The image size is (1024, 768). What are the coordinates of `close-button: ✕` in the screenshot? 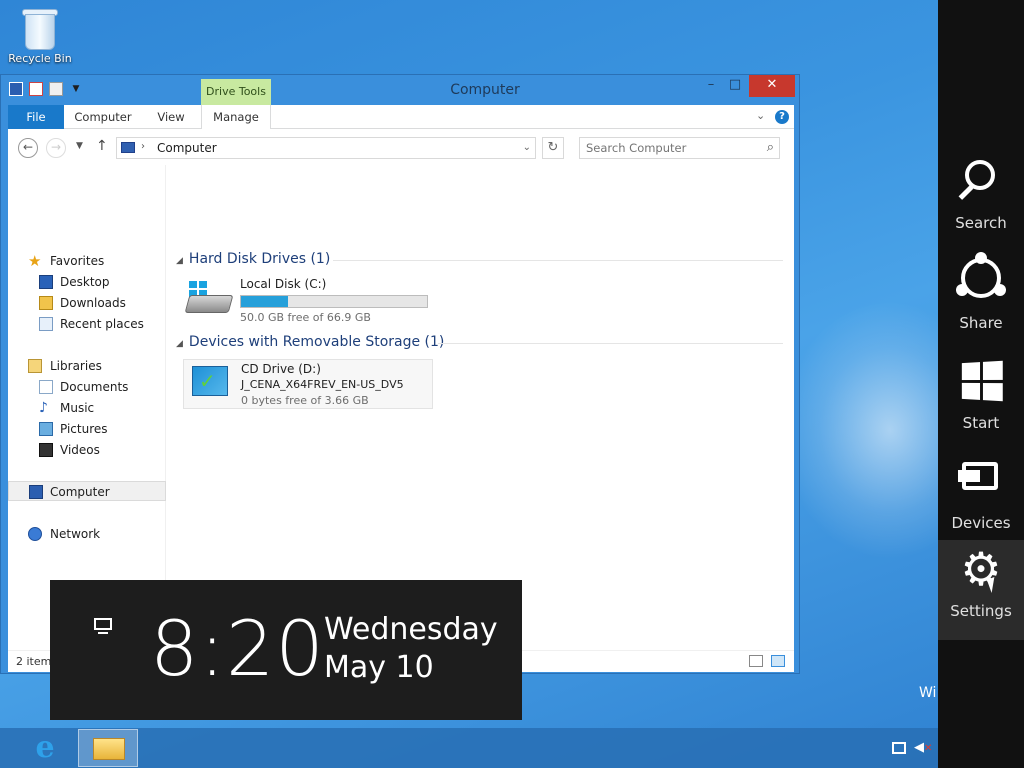 It's located at (772, 86).